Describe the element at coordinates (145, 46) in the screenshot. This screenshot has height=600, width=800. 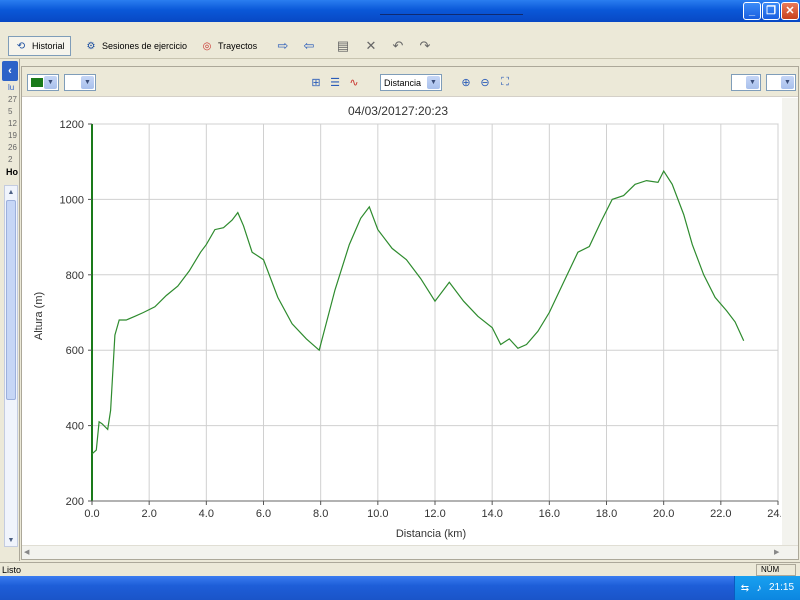
I see `sesiones-label: Sesiones de ejercicio` at that location.